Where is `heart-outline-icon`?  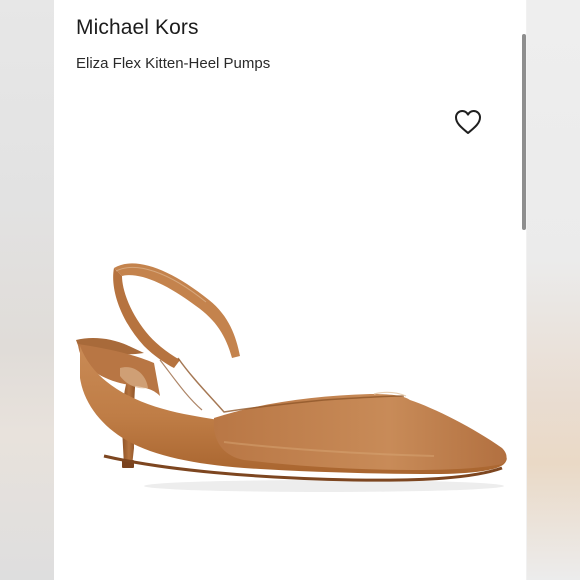
heart-outline-icon is located at coordinates (468, 122).